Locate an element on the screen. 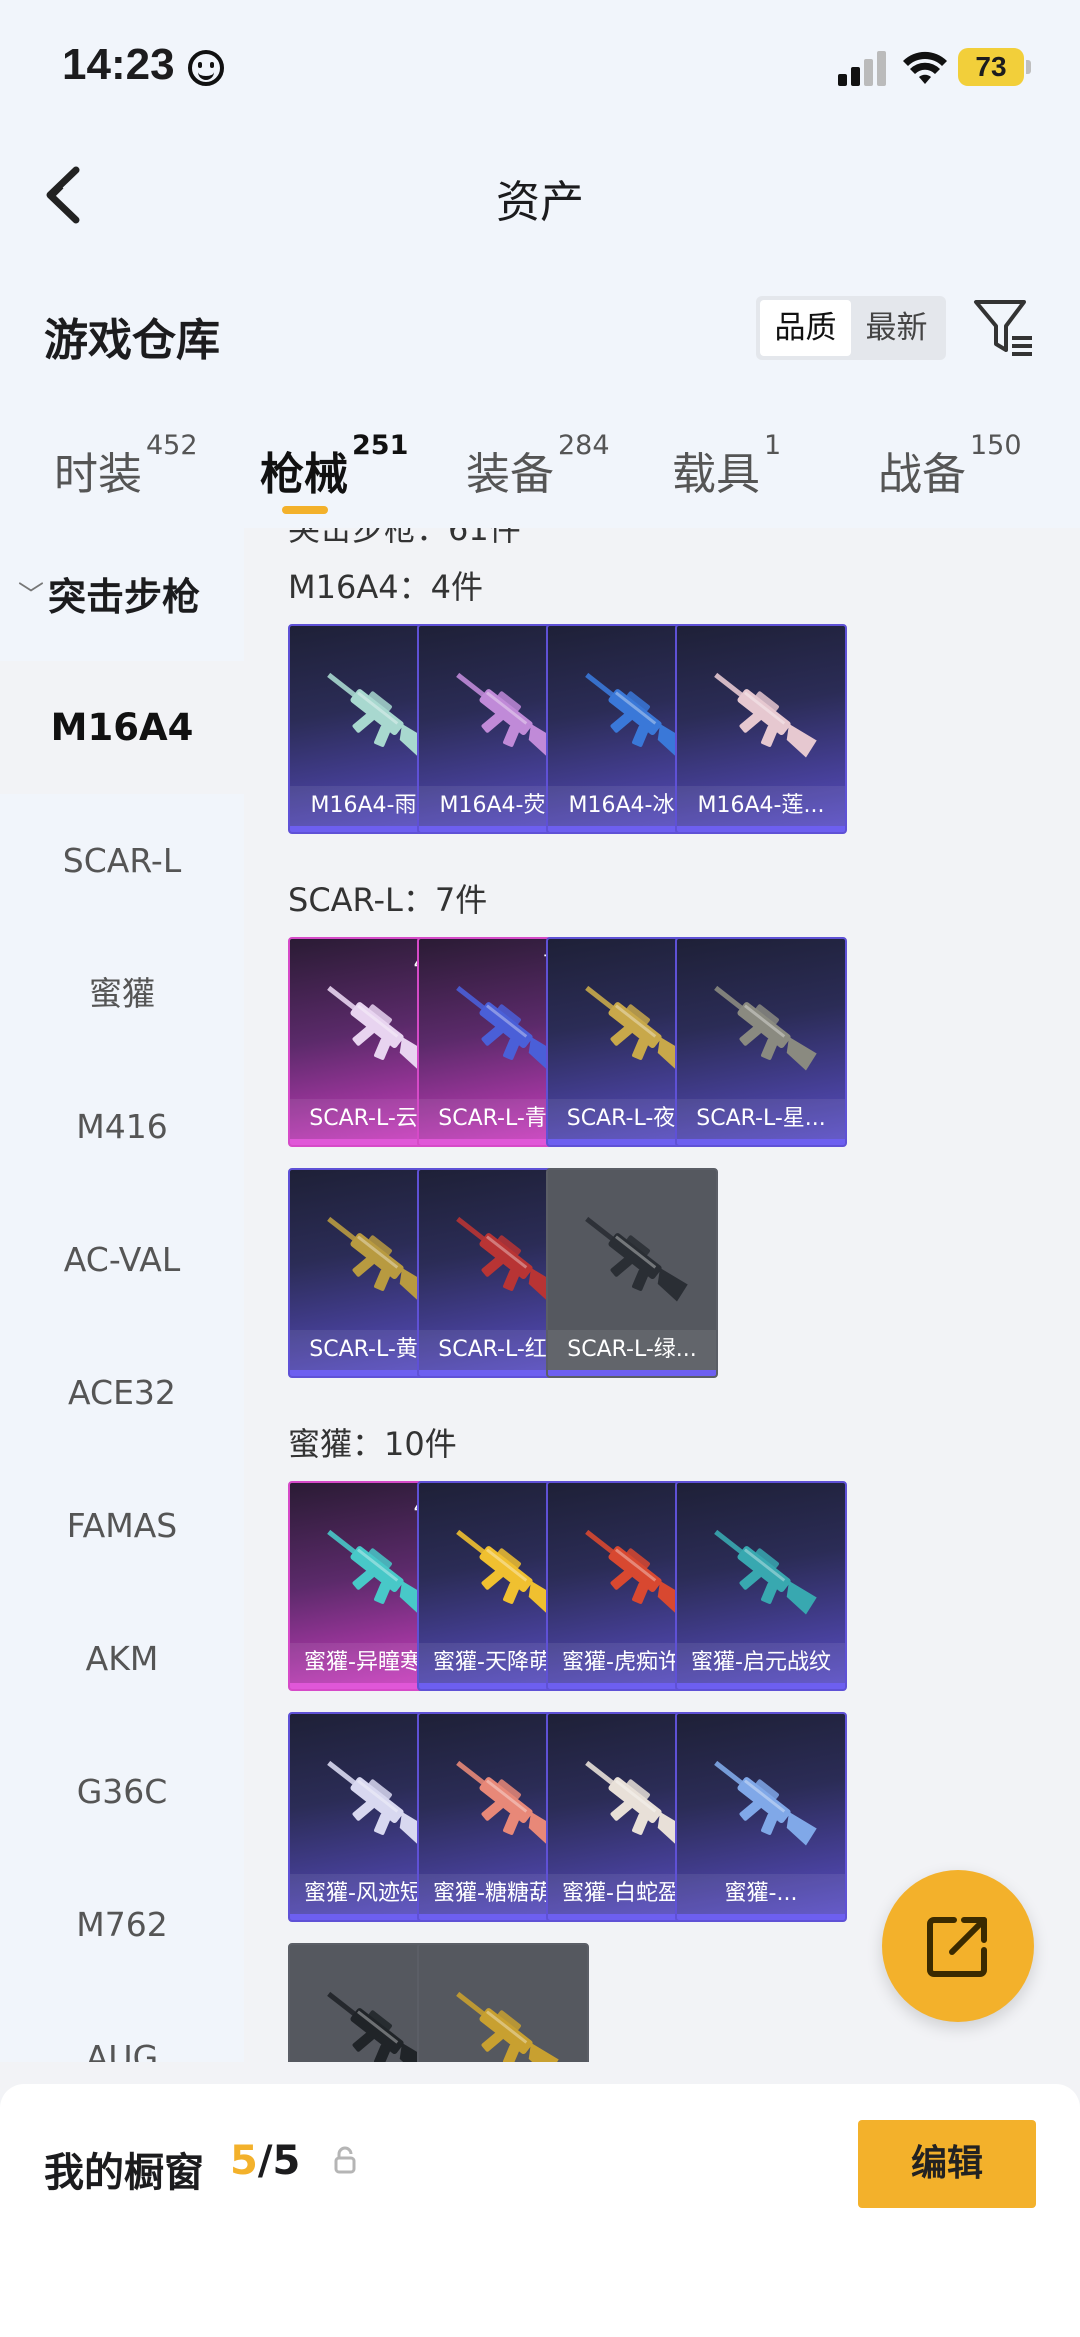 This screenshot has width=1080, height=2337. tab-vehicles: 载具1 is located at coordinates (726, 466).